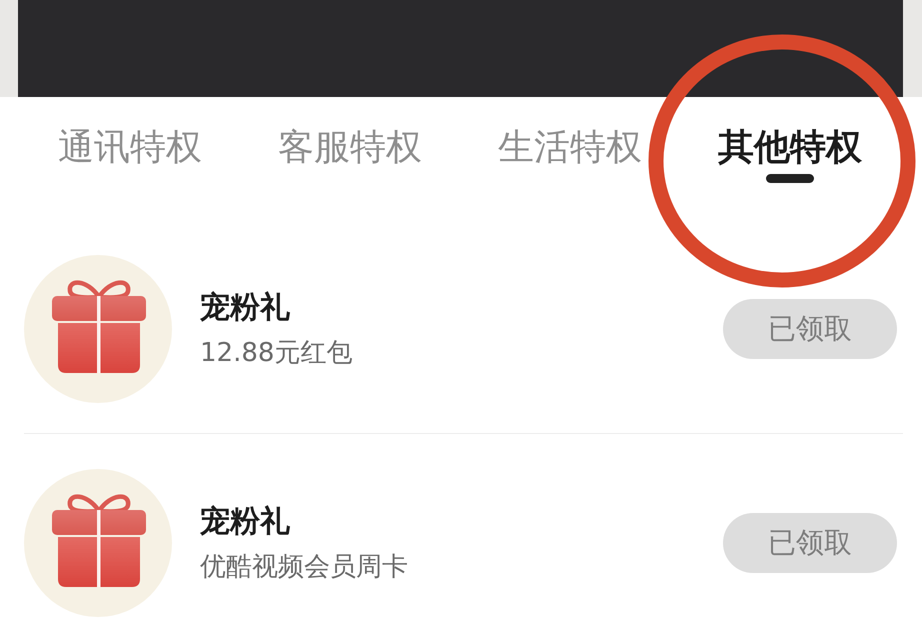 This screenshot has width=922, height=620. What do you see at coordinates (570, 155) in the screenshot?
I see `tab: 生活特权` at bounding box center [570, 155].